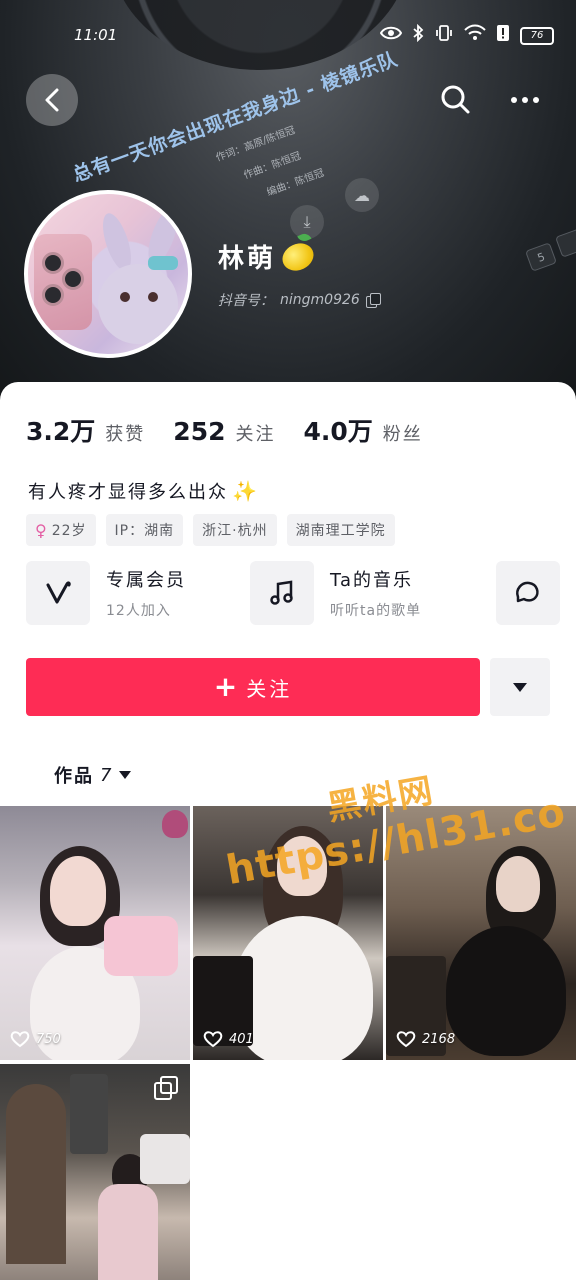 The height and width of the screenshot is (1280, 576). What do you see at coordinates (48, 1039) in the screenshot?
I see `like-count-value: 750` at bounding box center [48, 1039].